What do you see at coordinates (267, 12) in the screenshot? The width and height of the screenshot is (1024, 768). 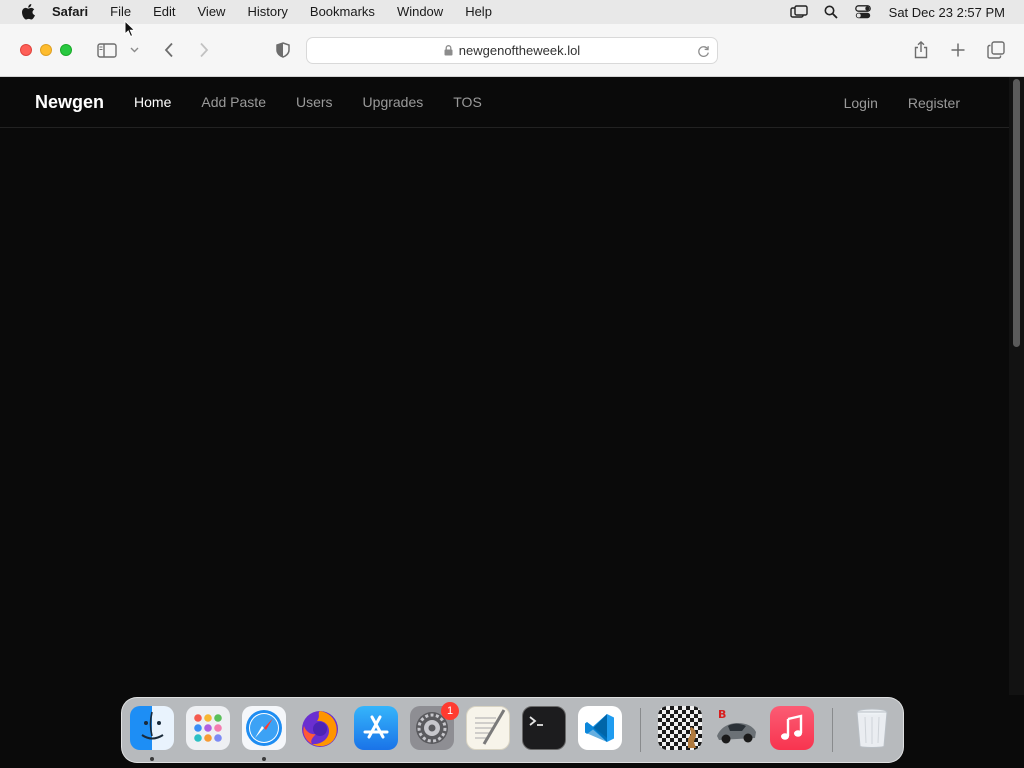 I see `menu-history: History` at bounding box center [267, 12].